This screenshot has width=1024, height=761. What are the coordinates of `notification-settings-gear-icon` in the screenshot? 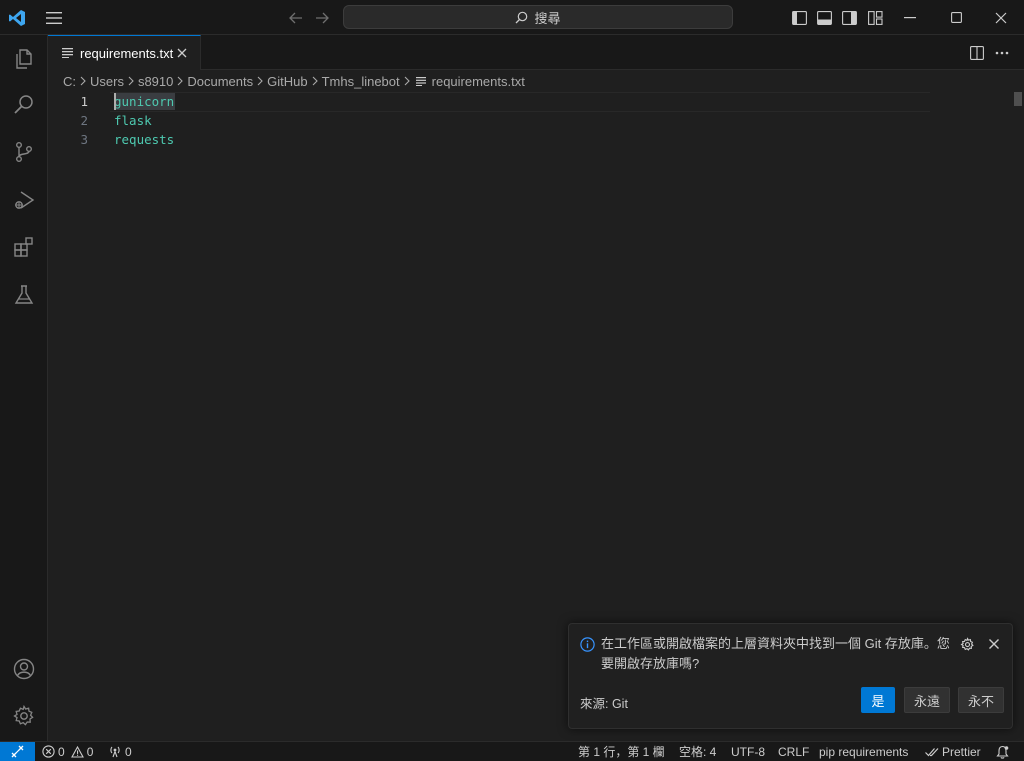 It's located at (967, 644).